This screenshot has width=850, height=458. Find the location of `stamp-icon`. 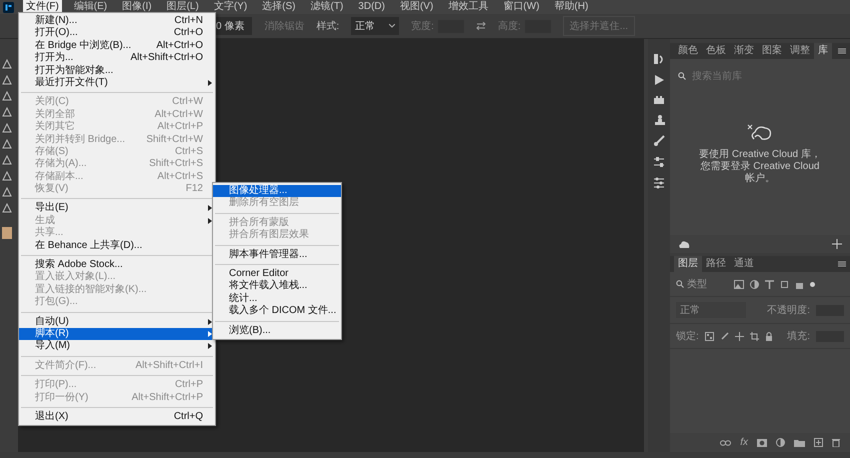

stamp-icon is located at coordinates (659, 120).